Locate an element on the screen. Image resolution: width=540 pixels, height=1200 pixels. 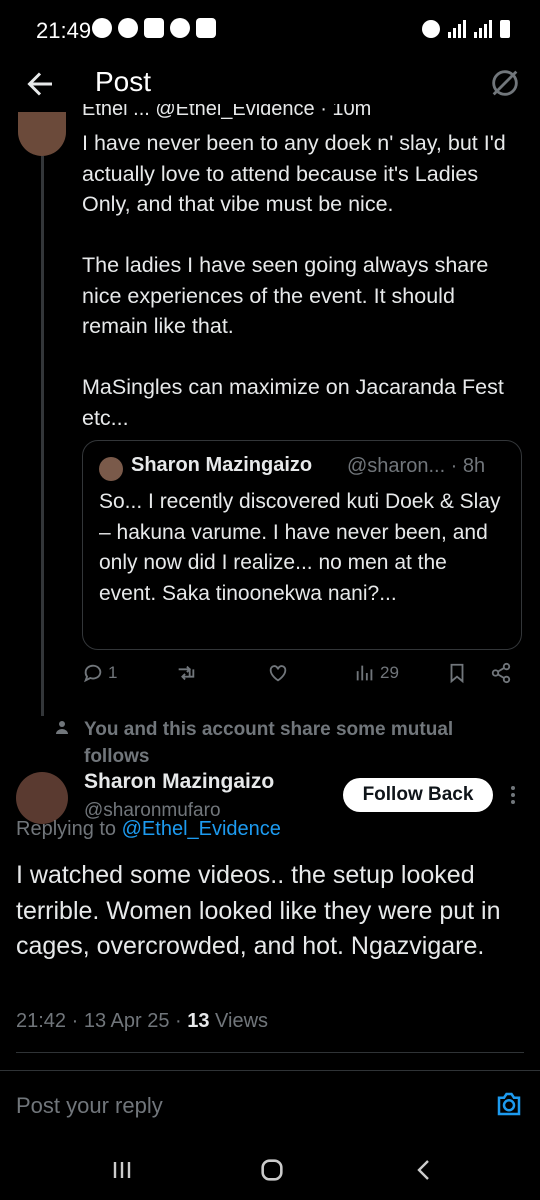
share-button is located at coordinates (501, 673).